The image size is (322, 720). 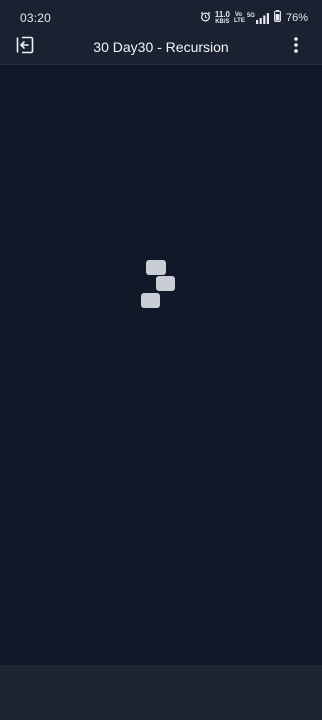 What do you see at coordinates (161, 18) in the screenshot?
I see `status-bar: 03:20 11.0 KB/S Vo LTE 5G 76%` at bounding box center [161, 18].